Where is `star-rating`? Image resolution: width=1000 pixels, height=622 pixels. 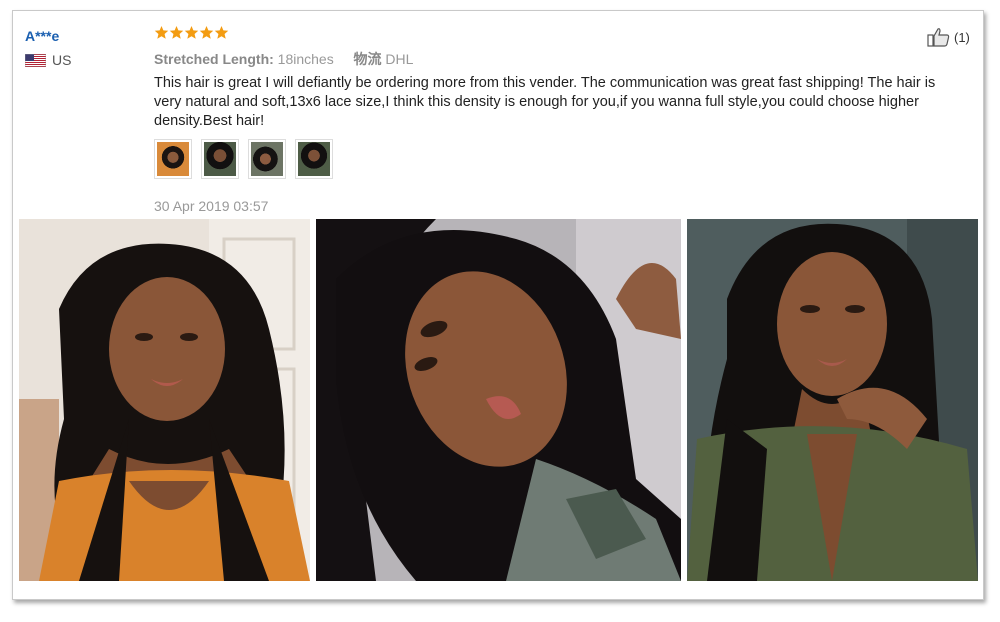
star-rating is located at coordinates (191, 32).